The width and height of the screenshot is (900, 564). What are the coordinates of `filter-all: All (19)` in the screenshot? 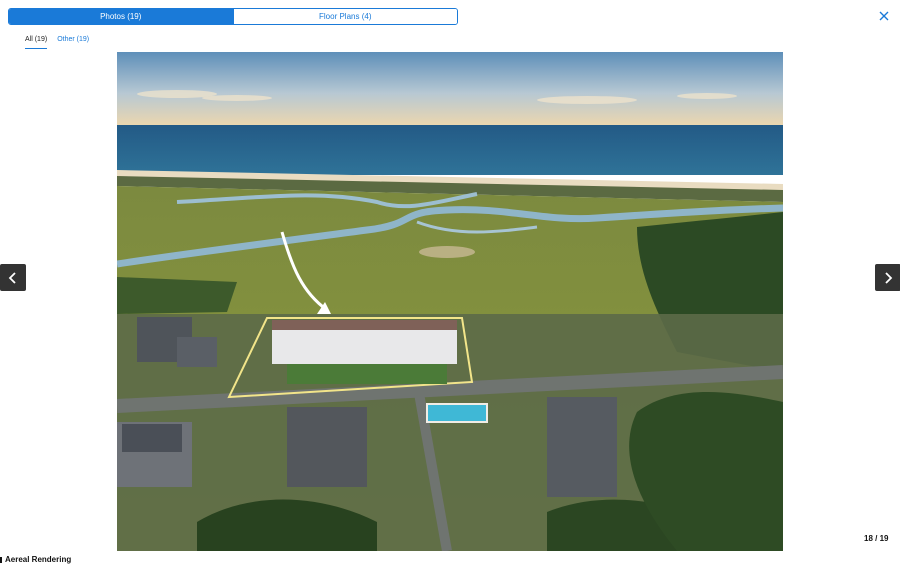 It's located at (36, 42).